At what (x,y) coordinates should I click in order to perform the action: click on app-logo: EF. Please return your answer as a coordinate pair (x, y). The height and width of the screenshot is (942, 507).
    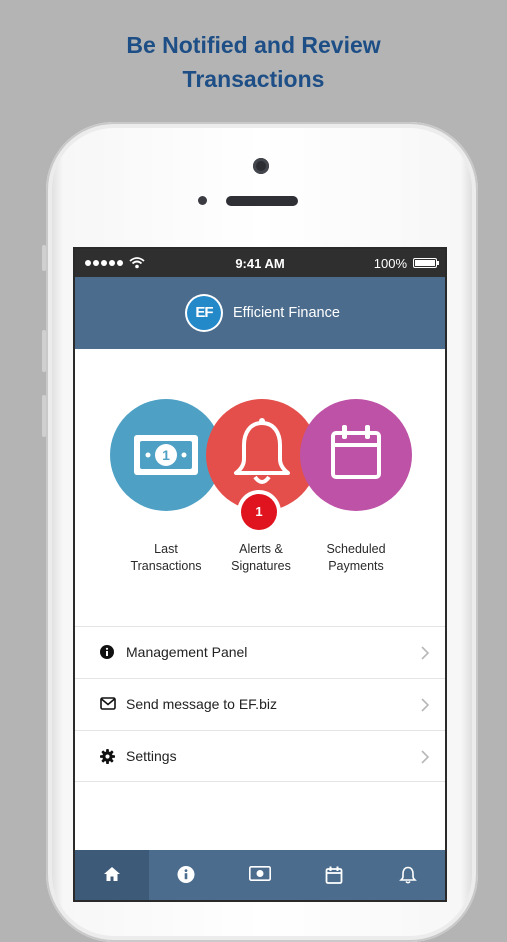
    Looking at the image, I should click on (204, 313).